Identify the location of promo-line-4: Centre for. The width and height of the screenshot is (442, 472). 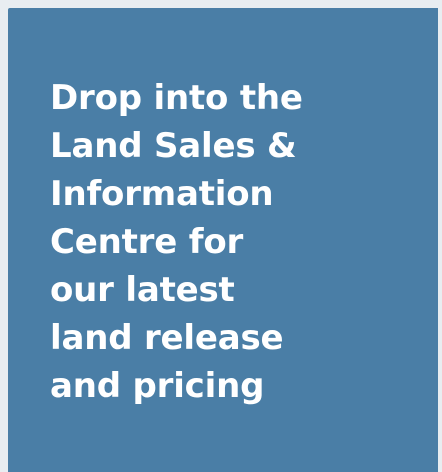
(147, 242).